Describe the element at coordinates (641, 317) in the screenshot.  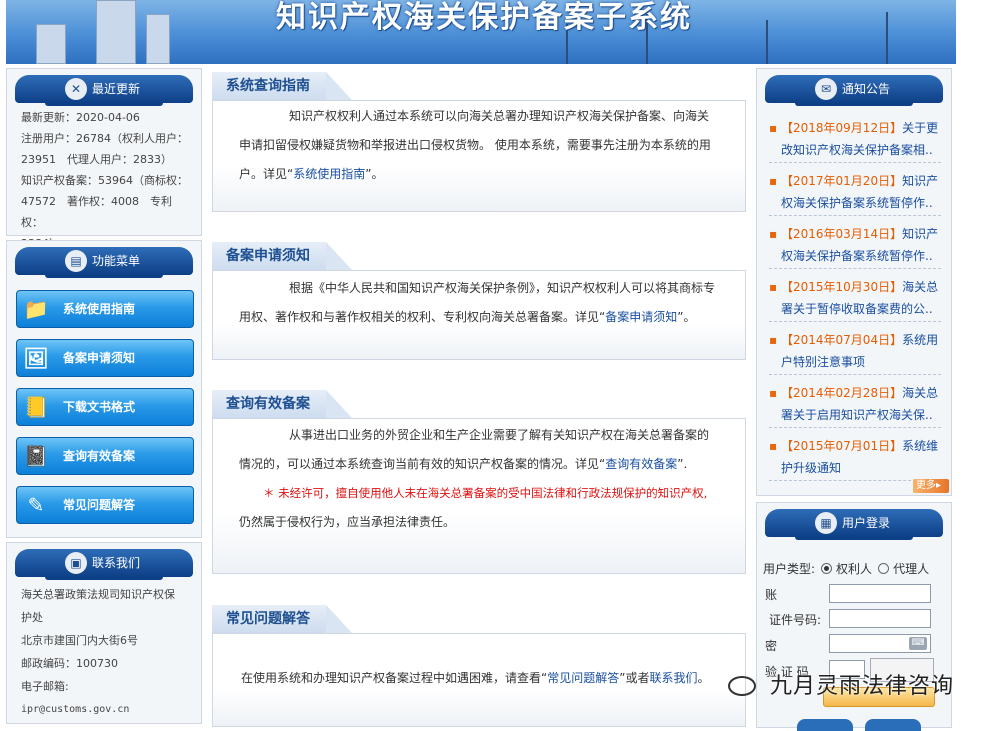
I see `apply-notice-link: 备案申请须知` at that location.